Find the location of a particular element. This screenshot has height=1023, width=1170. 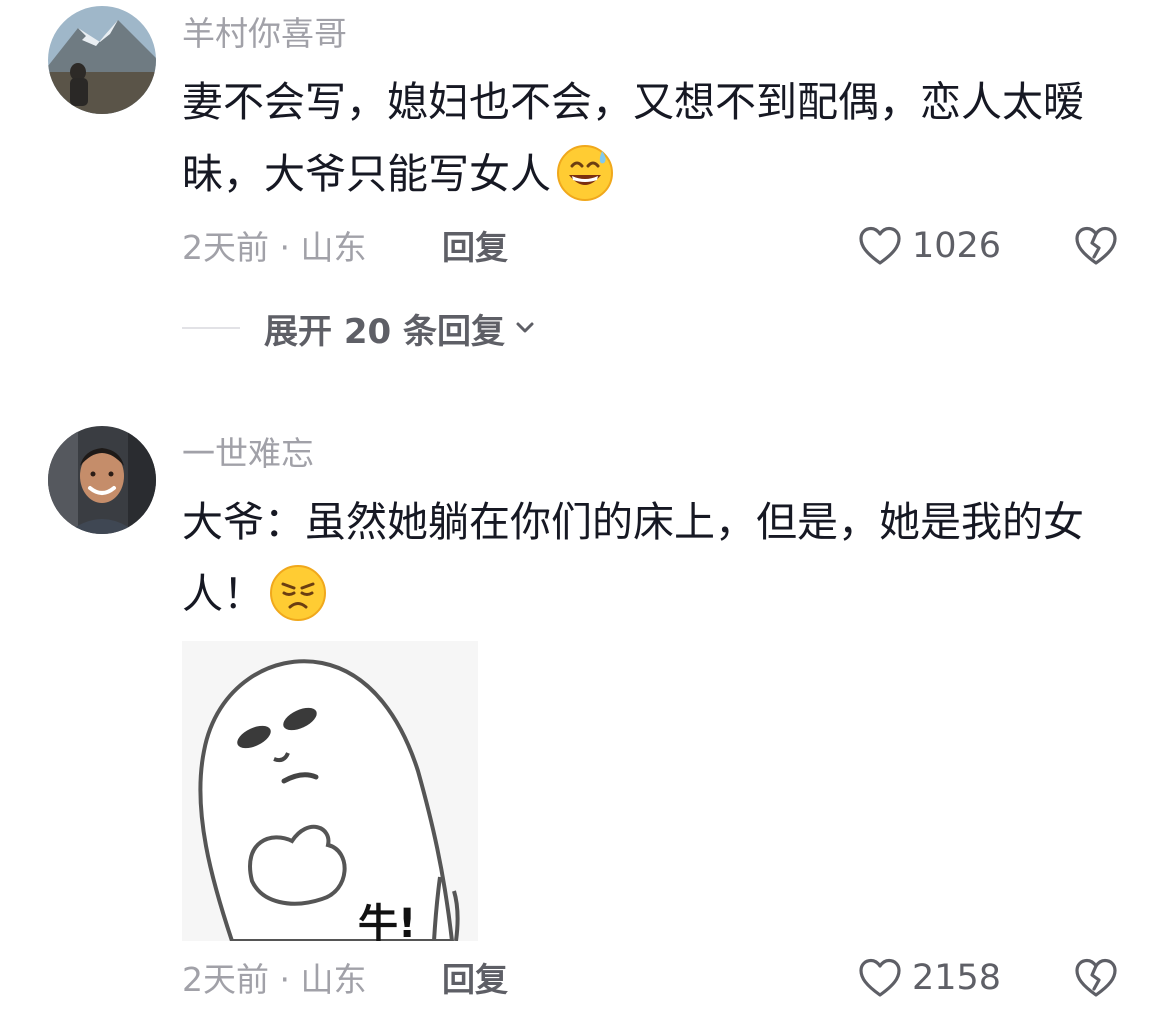

like-count: 1026 is located at coordinates (957, 246).